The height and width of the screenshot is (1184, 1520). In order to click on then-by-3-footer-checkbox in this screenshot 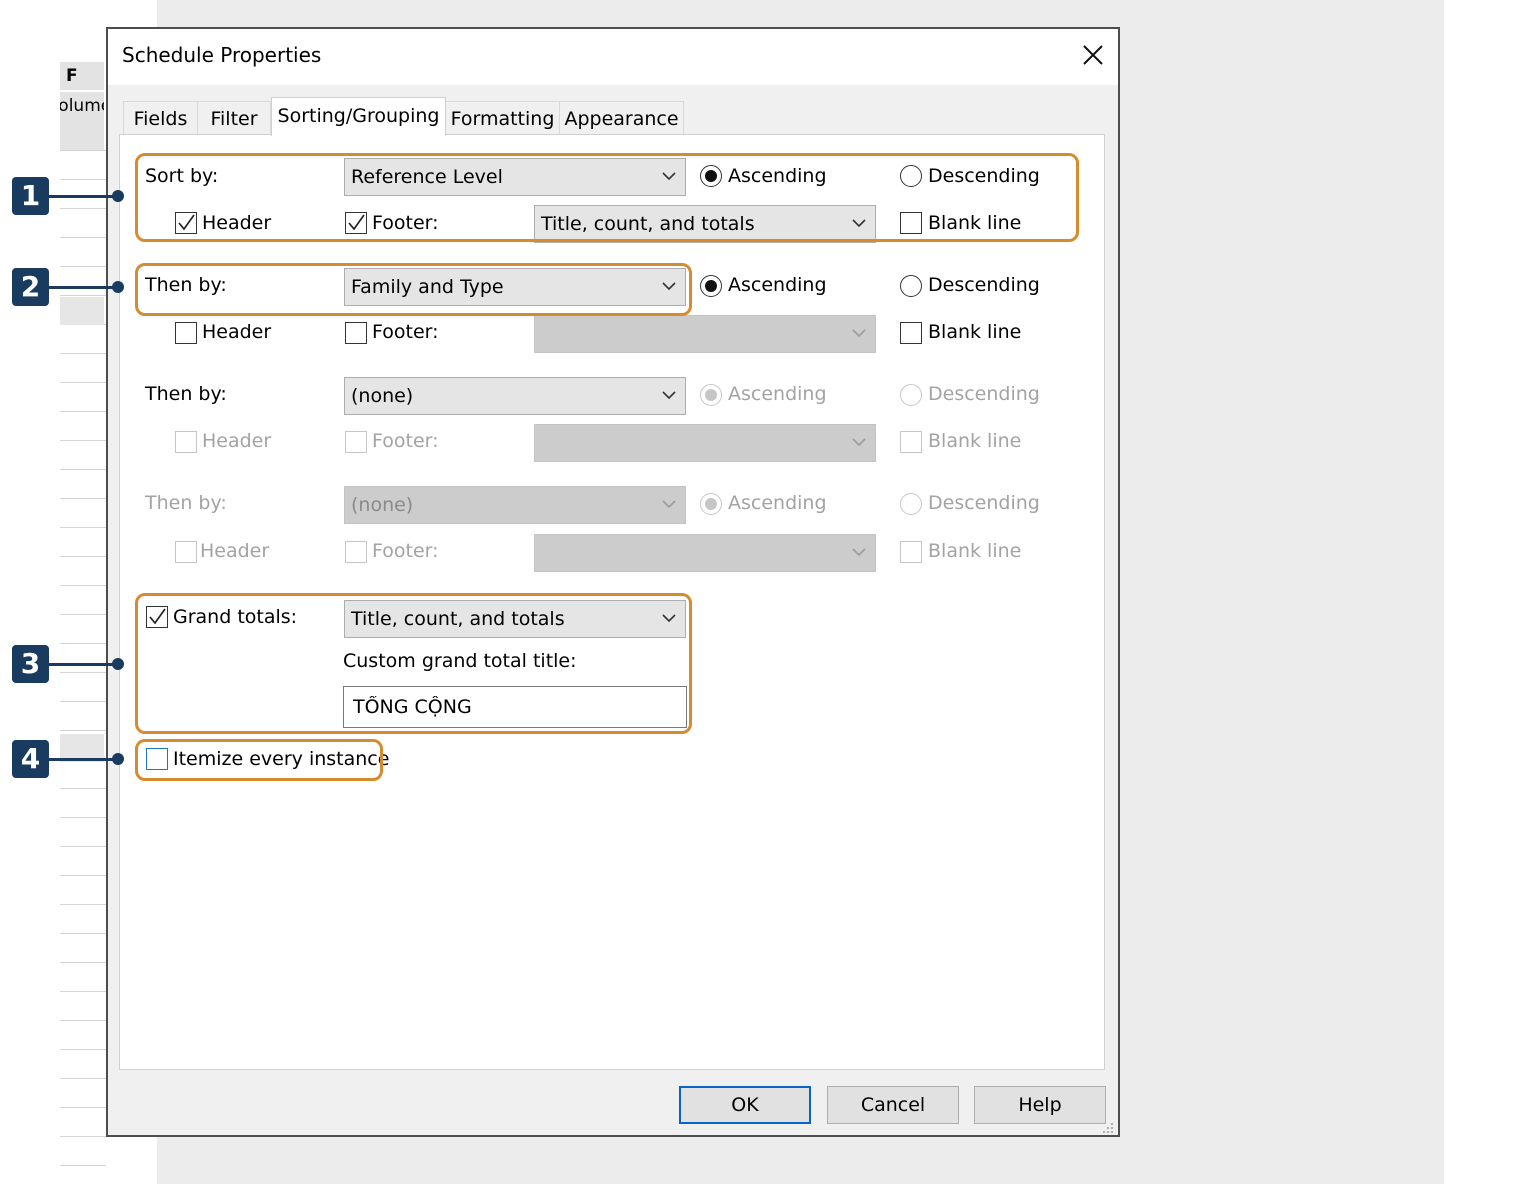, I will do `click(356, 552)`.